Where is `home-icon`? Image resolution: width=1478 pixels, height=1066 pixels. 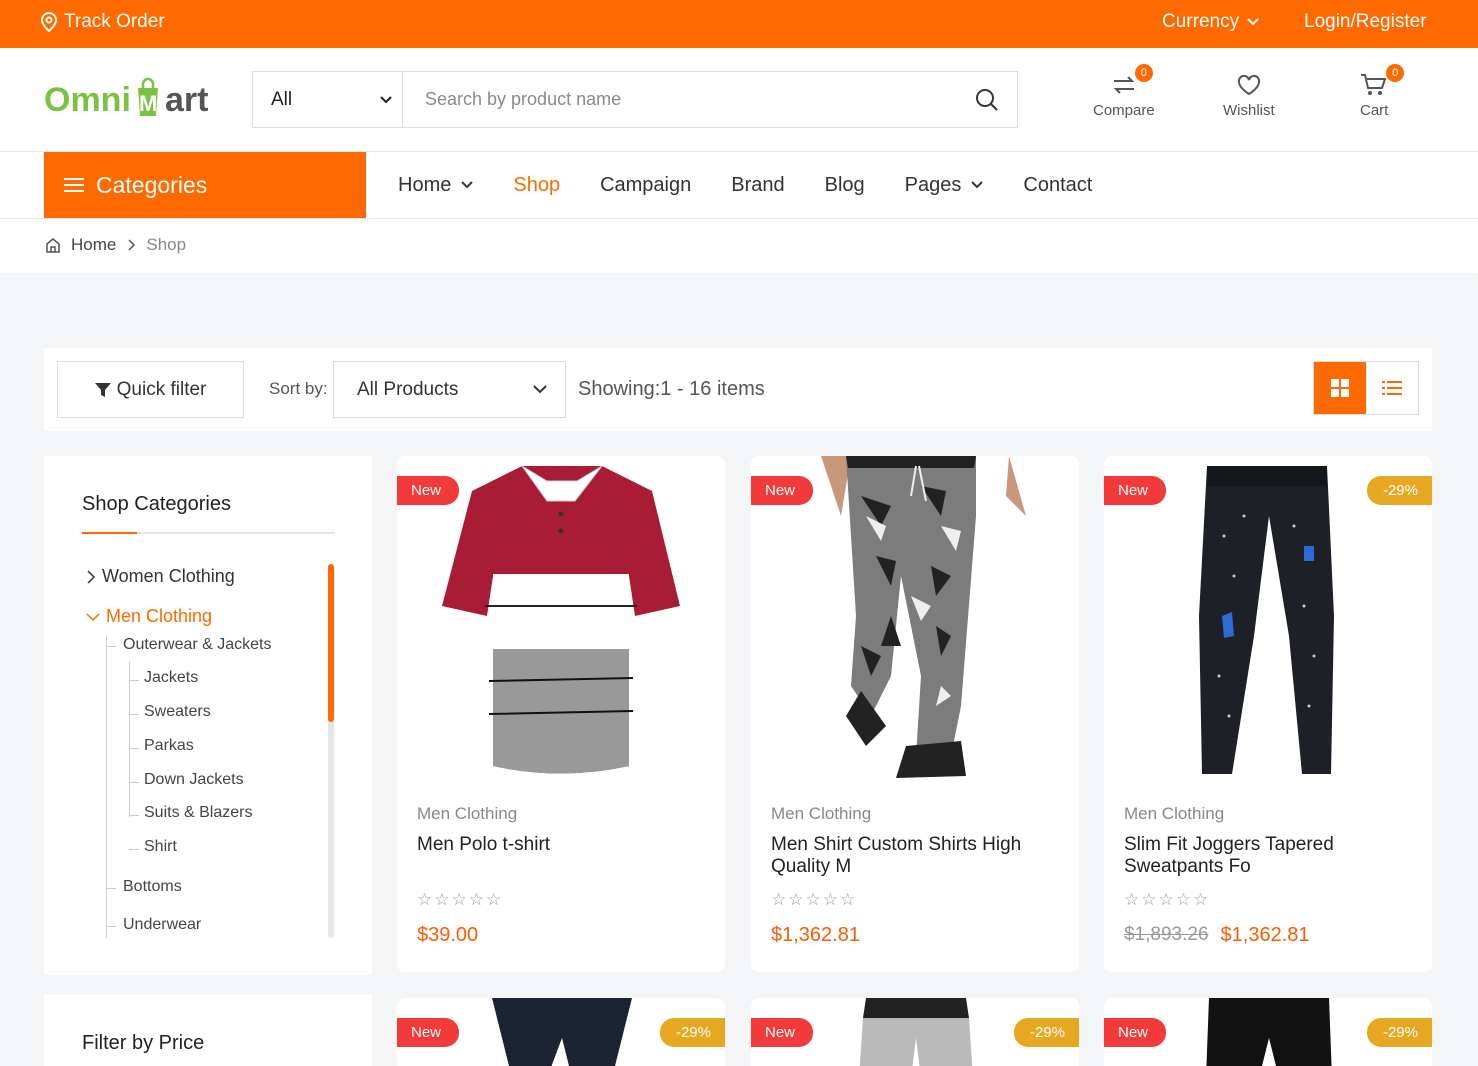 home-icon is located at coordinates (53, 245).